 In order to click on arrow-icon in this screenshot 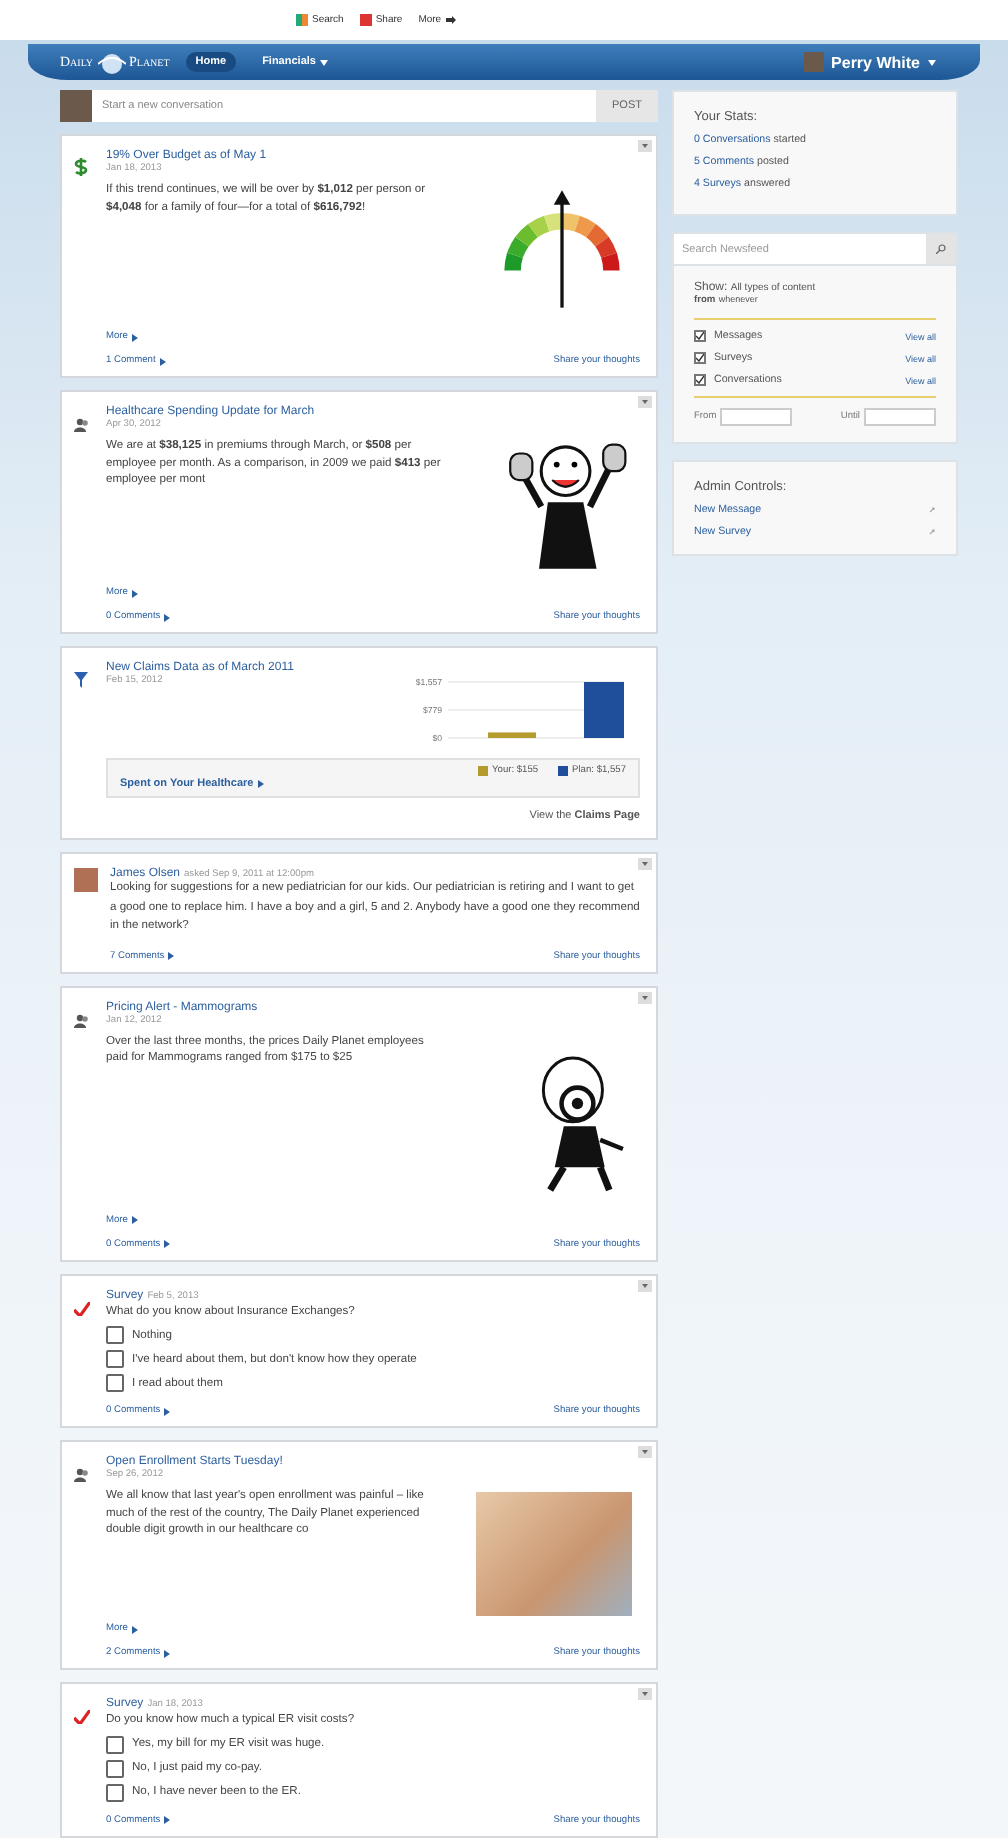, I will do `click(450, 20)`.